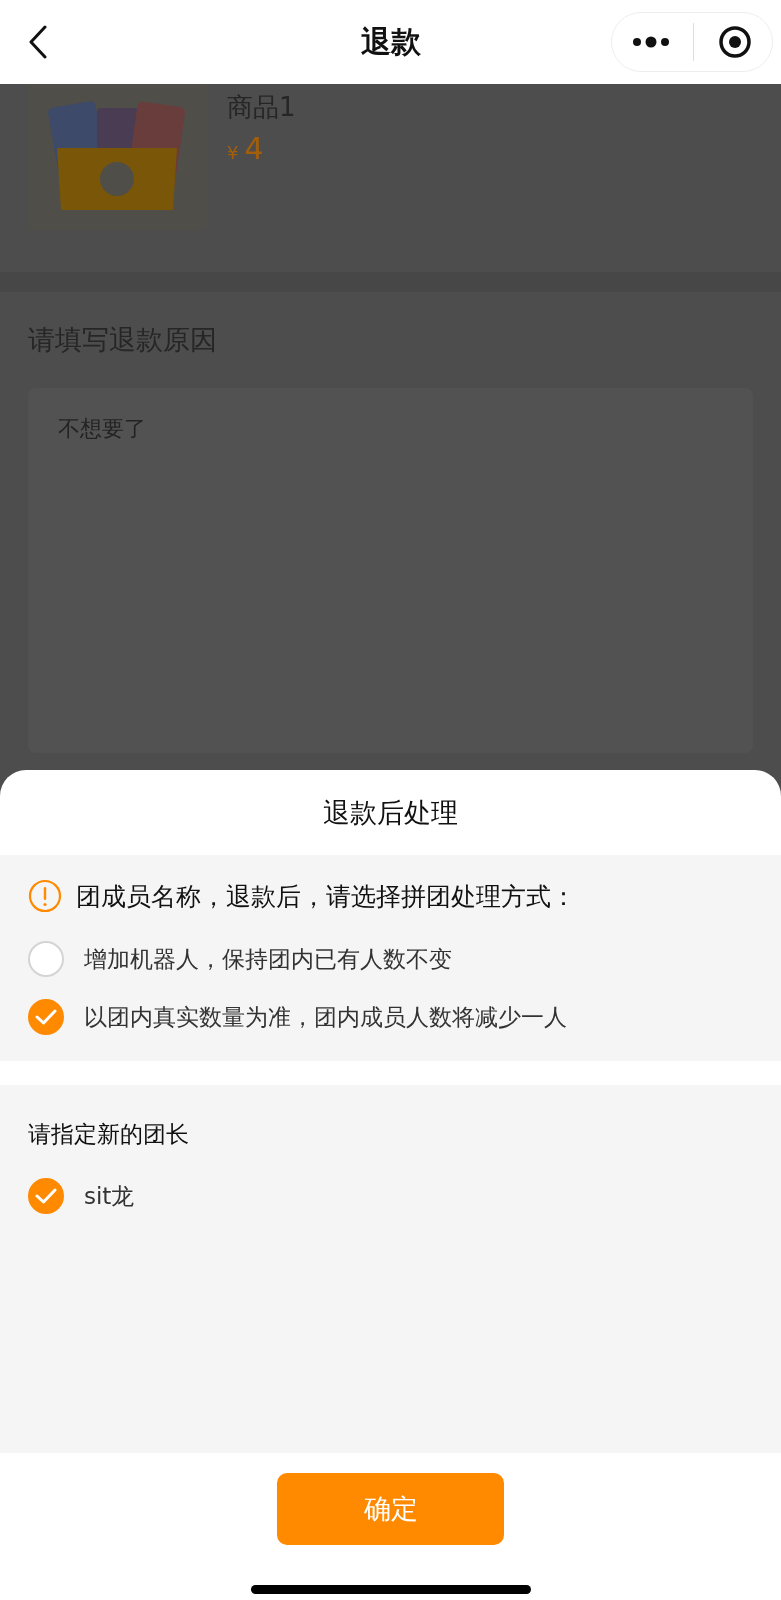 This screenshot has width=781, height=1600. Describe the element at coordinates (650, 42) in the screenshot. I see `more-icon` at that location.